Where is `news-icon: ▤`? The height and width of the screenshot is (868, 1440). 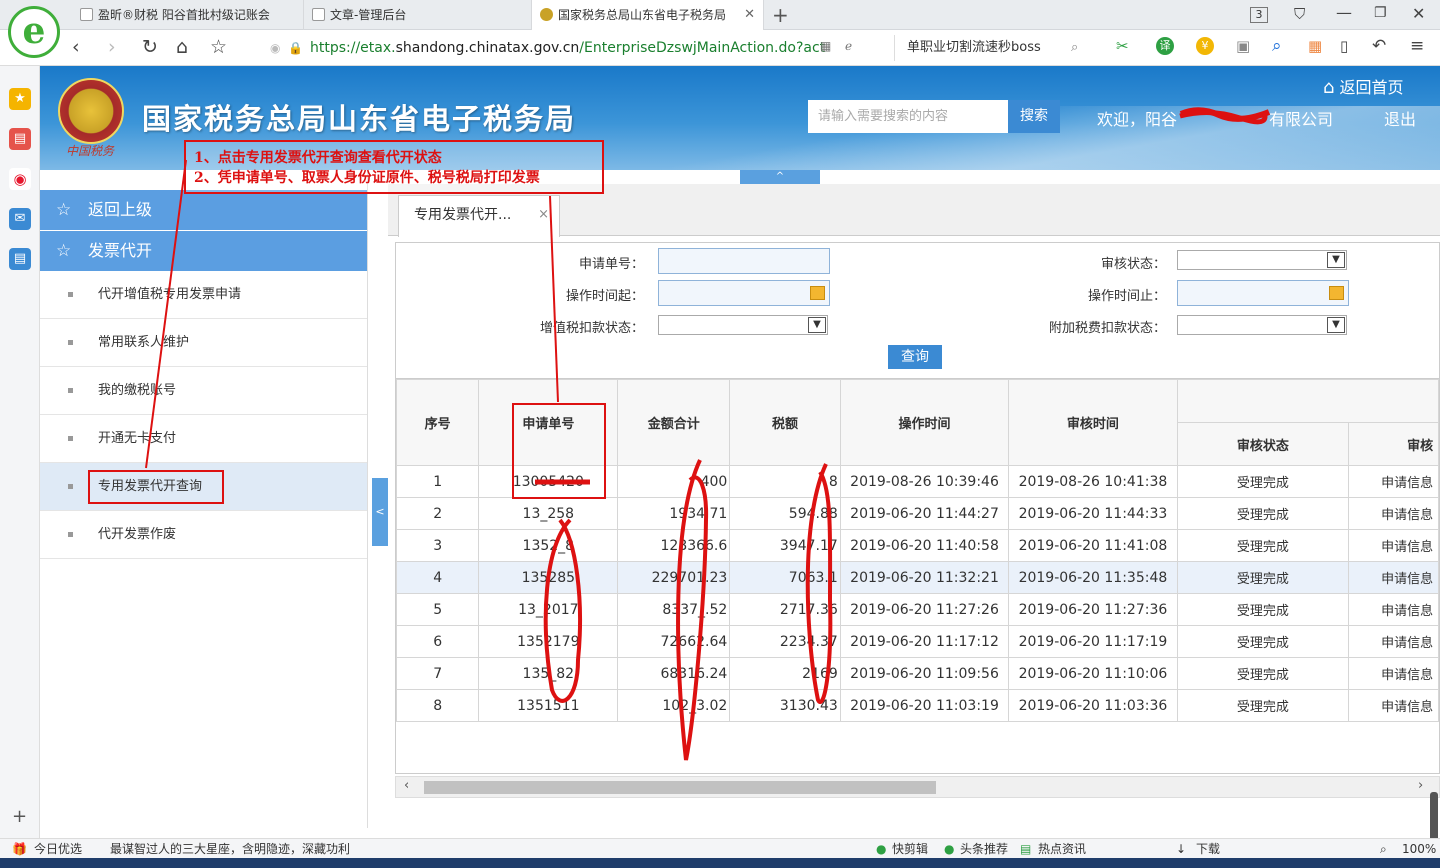 news-icon: ▤ is located at coordinates (20, 139).